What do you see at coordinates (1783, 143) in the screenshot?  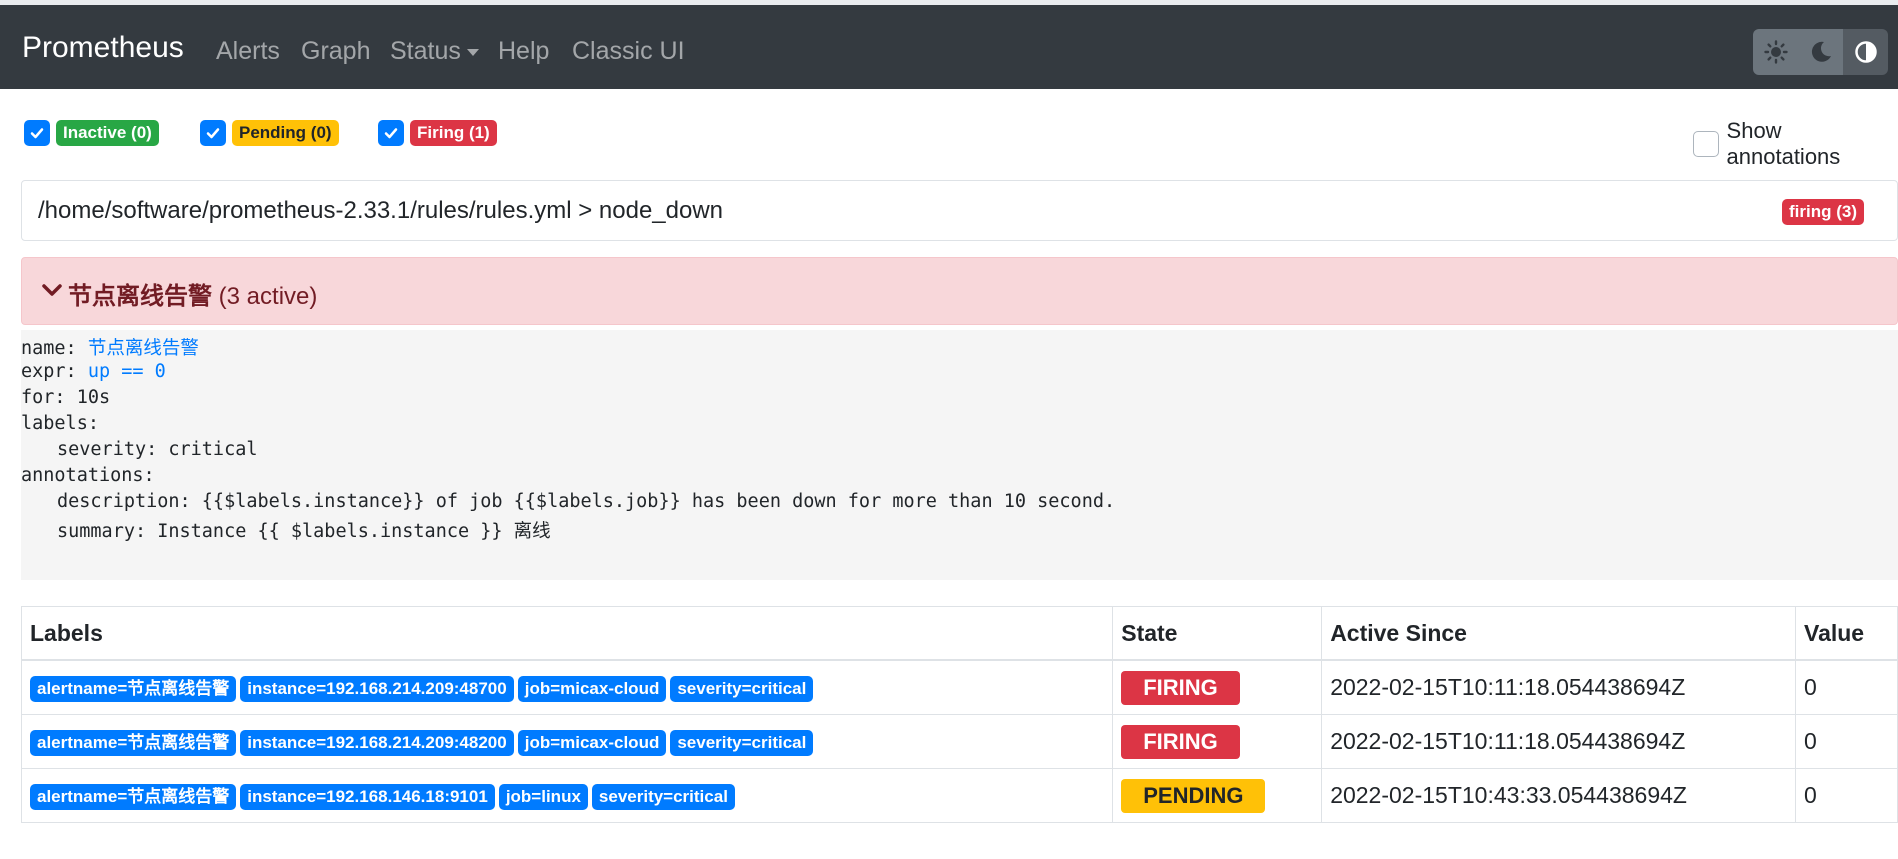 I see `show-annotations-label: Show annotations` at bounding box center [1783, 143].